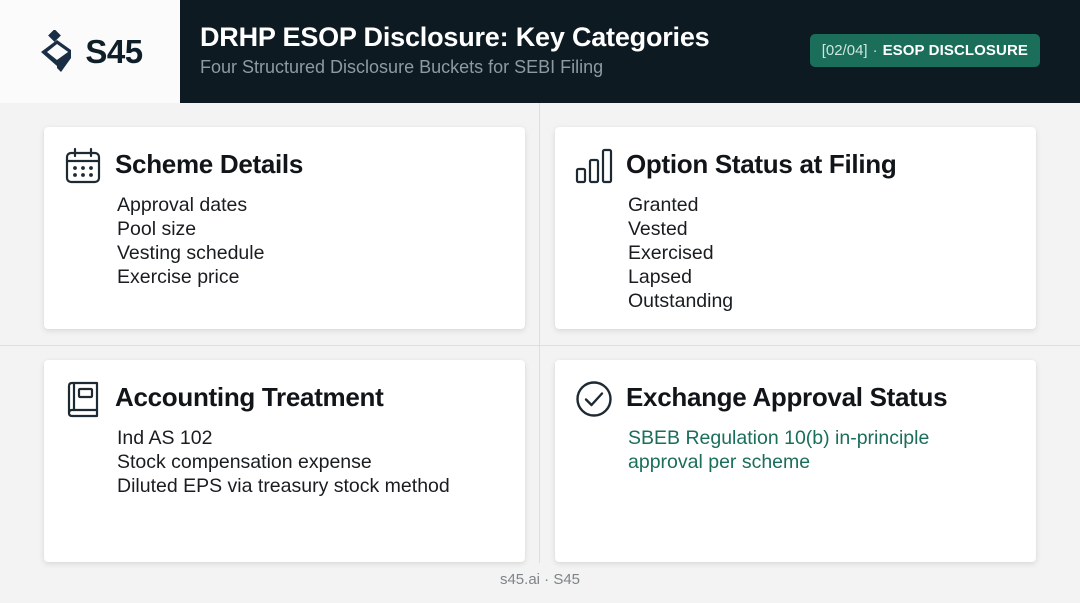 The image size is (1080, 603). What do you see at coordinates (455, 37) in the screenshot?
I see `page-title: DRHP ESOP Disclosure: Key Categories` at bounding box center [455, 37].